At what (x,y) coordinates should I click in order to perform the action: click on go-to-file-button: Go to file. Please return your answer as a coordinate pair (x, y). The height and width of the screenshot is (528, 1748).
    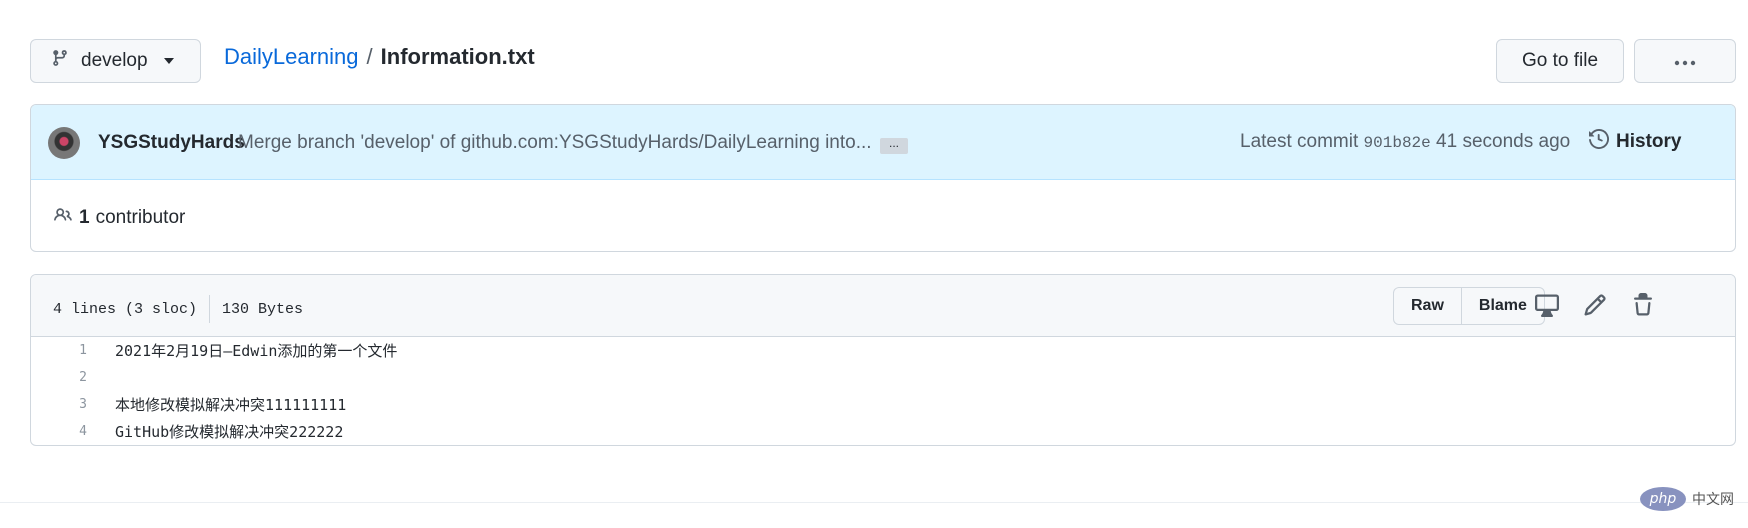
    Looking at the image, I should click on (1560, 61).